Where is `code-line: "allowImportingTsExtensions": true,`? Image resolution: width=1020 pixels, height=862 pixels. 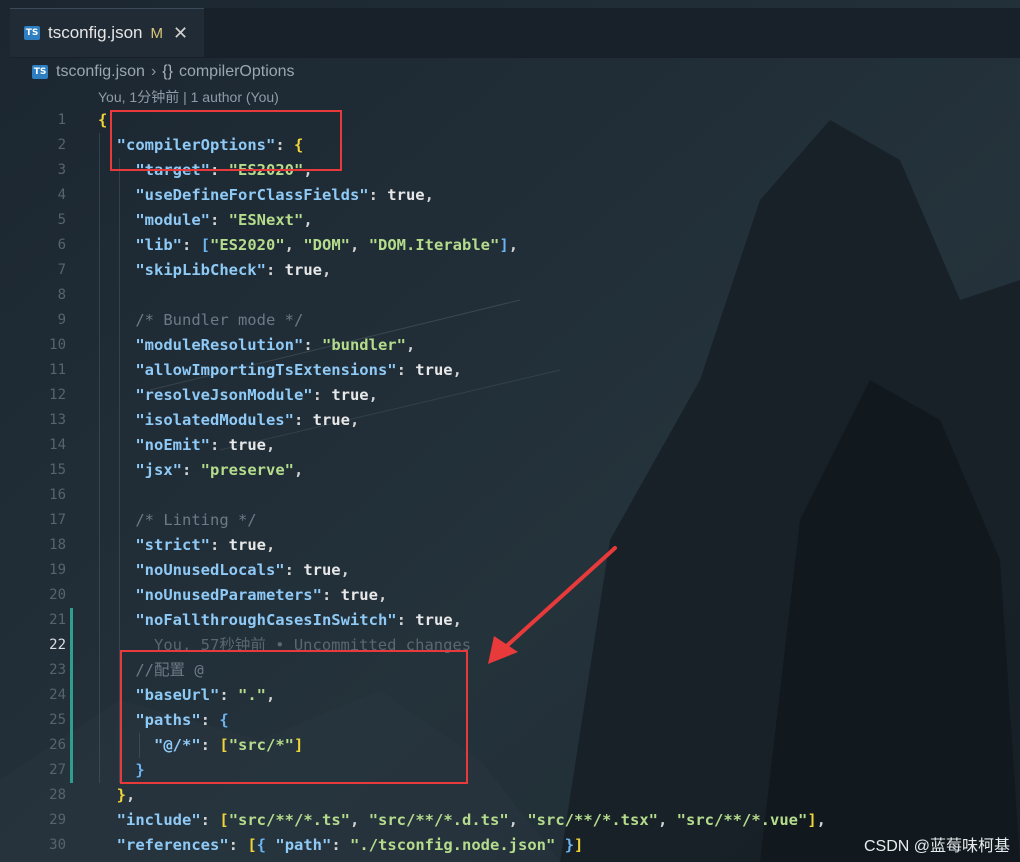 code-line: "allowImportingTsExtensions": true, is located at coordinates (548, 370).